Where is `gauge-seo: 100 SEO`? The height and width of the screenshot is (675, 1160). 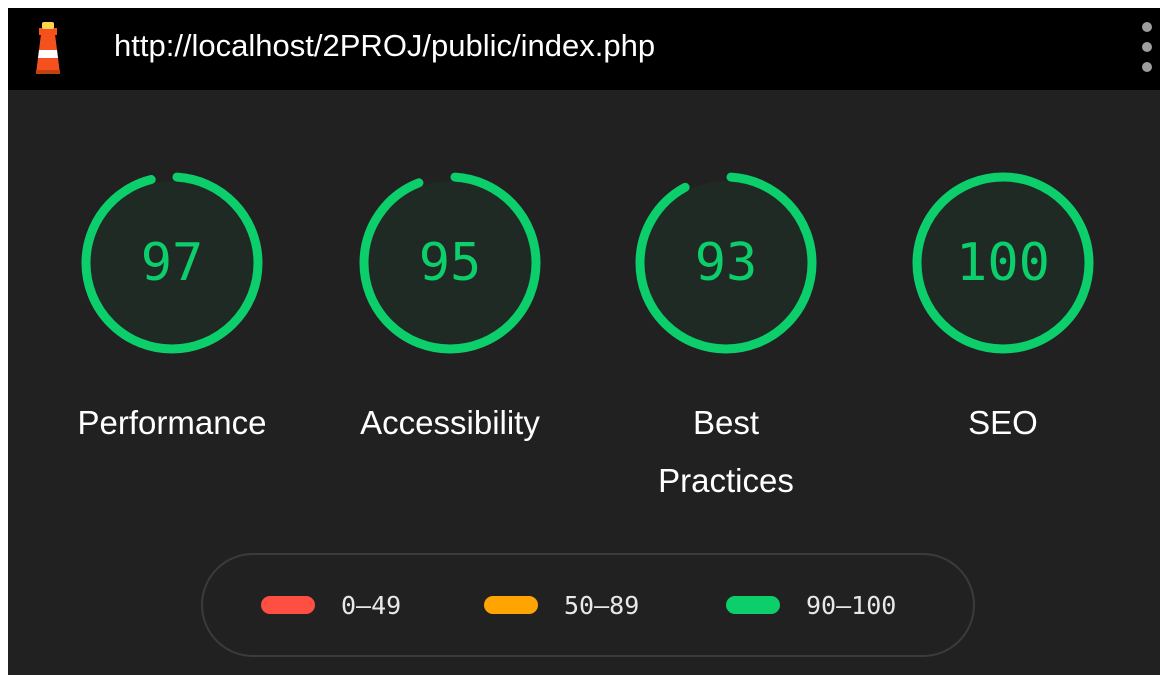
gauge-seo: 100 SEO is located at coordinates (1003, 310).